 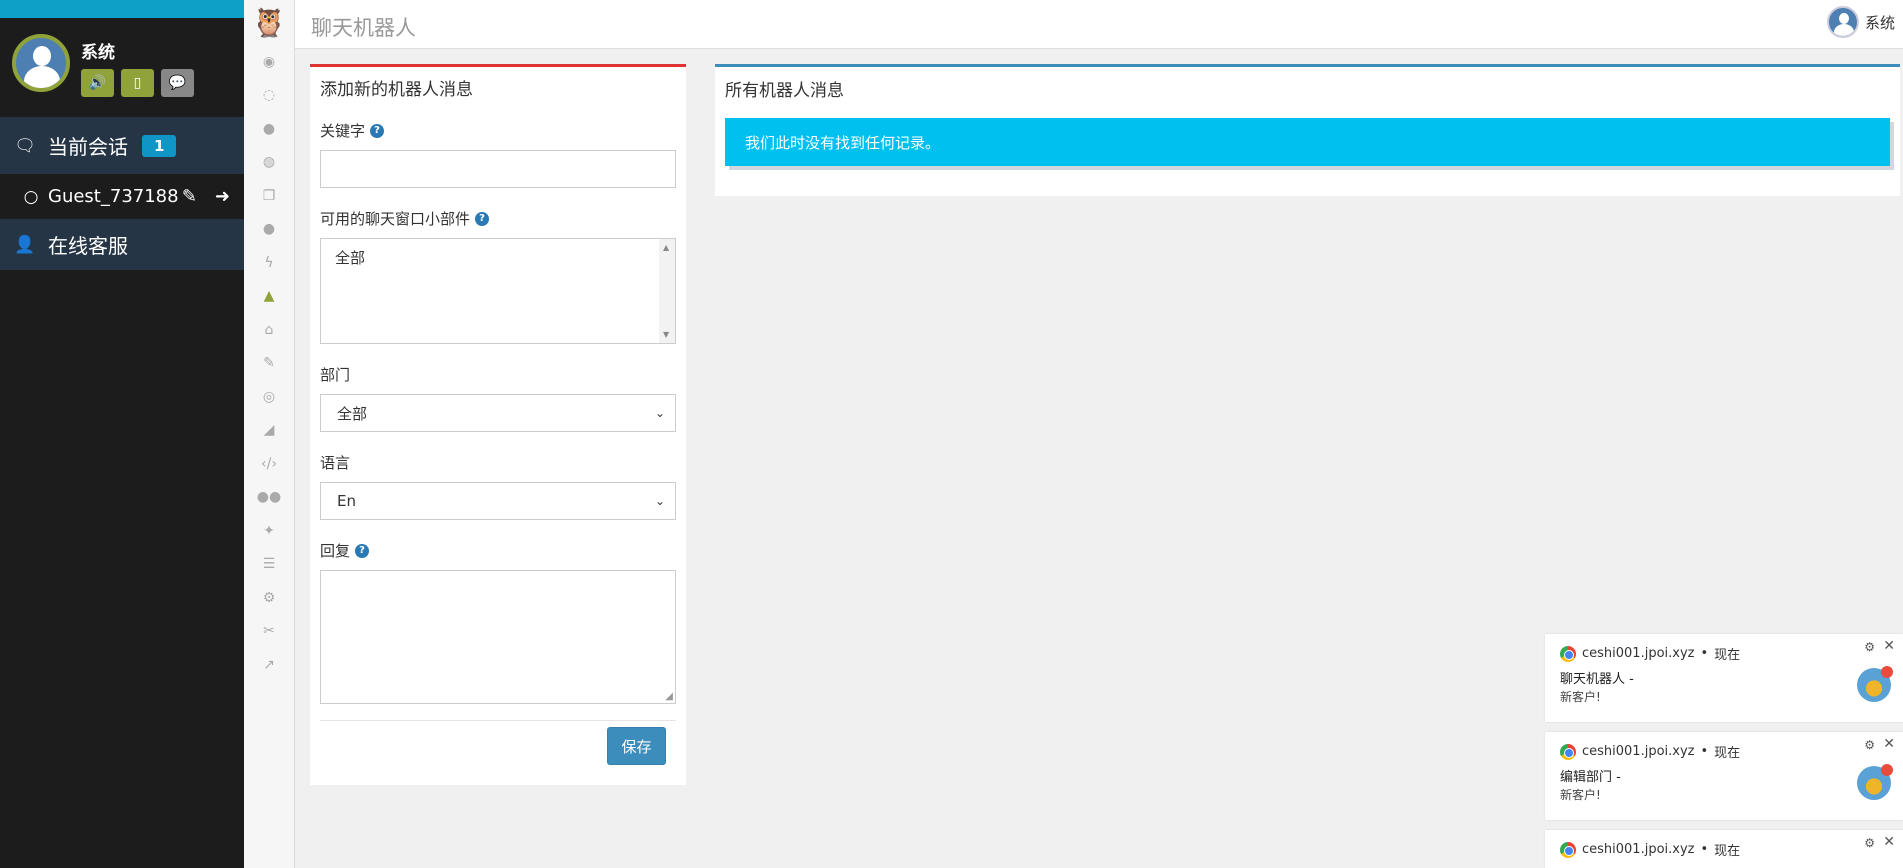 What do you see at coordinates (159, 145) in the screenshot?
I see `session-count-badge: 1` at bounding box center [159, 145].